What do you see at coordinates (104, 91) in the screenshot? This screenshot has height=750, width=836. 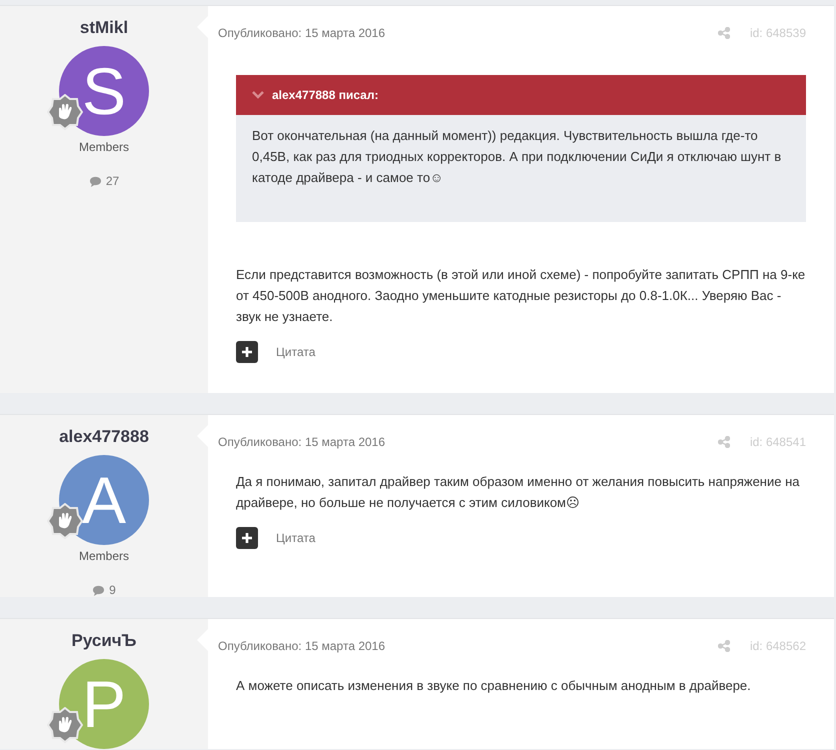 I see `avatar: S` at bounding box center [104, 91].